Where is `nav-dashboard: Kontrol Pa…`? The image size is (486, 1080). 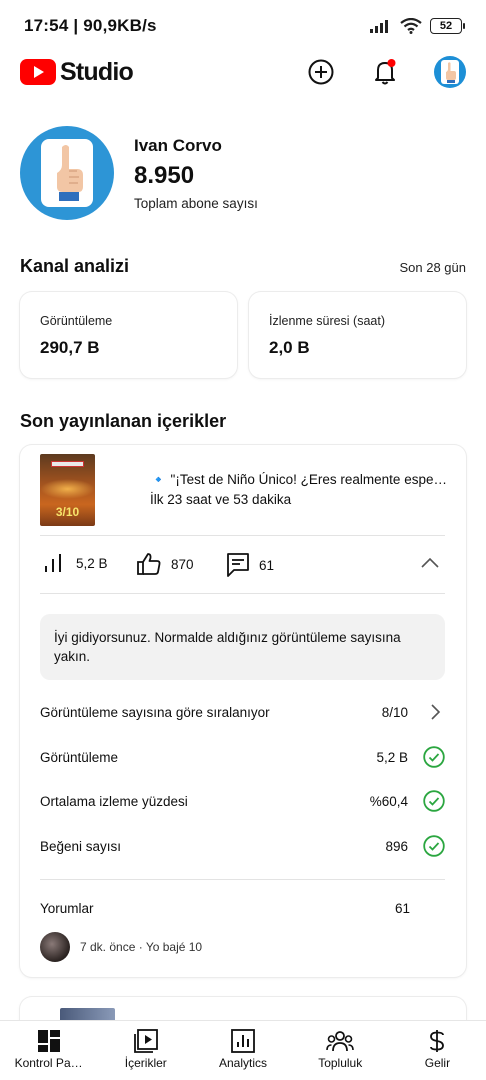
nav-dashboard: Kontrol Pa… is located at coordinates (48, 1050).